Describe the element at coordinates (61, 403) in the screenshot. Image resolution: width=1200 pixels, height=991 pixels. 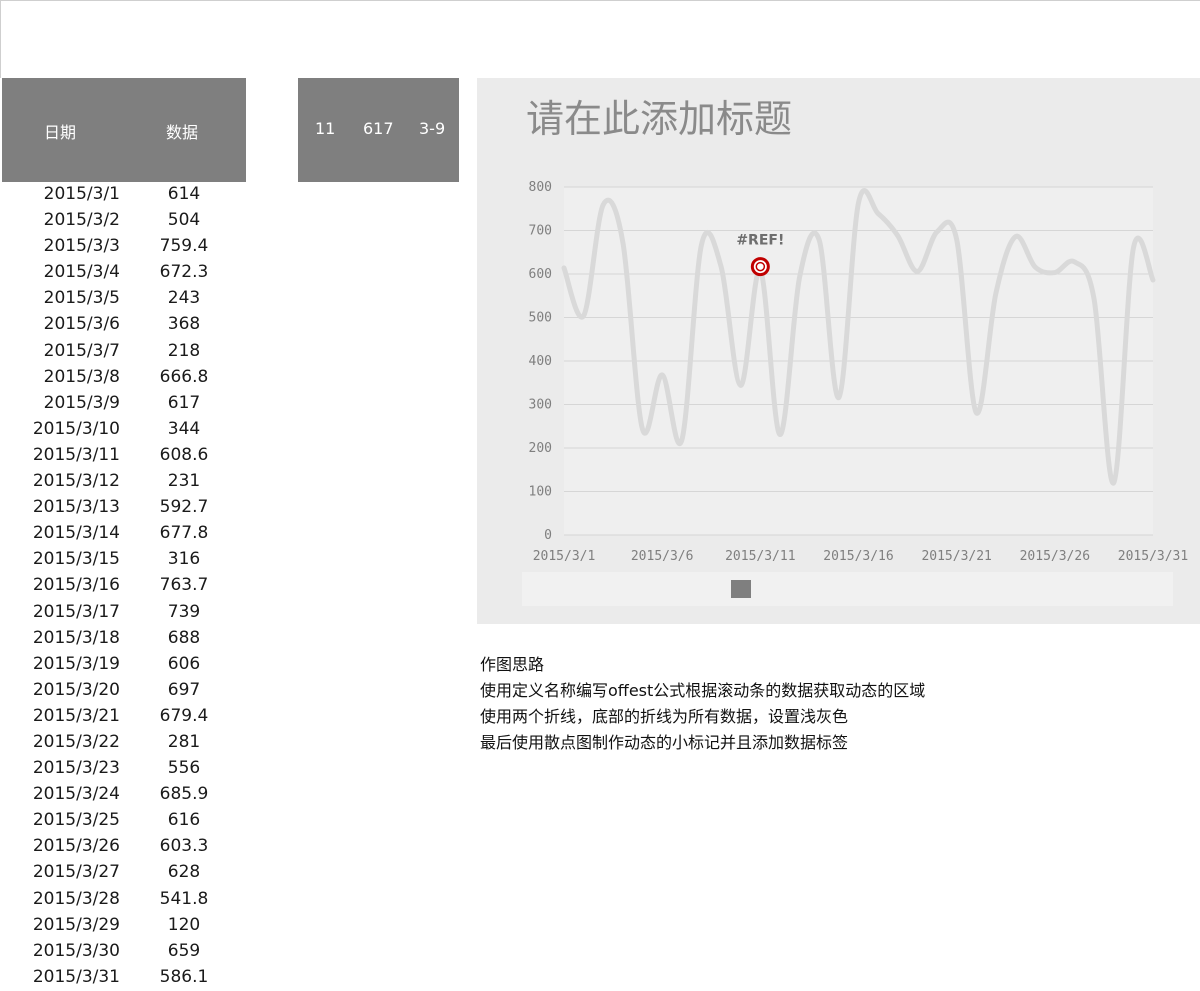
I see `date-cell: 2015/3/9` at that location.